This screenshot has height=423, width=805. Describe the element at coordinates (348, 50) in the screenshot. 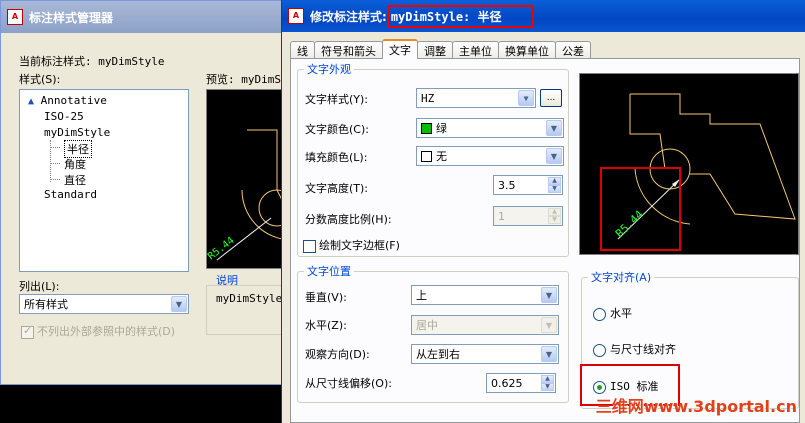

I see `tab-symbols-arrows: 符号和箭头` at that location.